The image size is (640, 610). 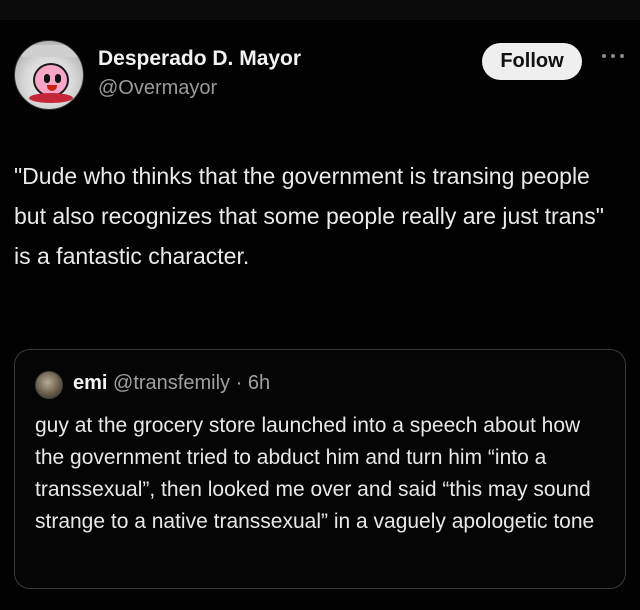 I want to click on avatar-mouth, so click(x=52, y=88).